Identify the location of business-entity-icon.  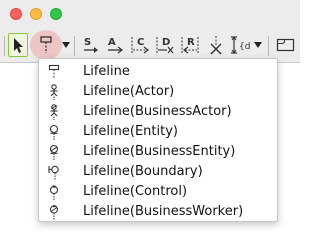
(54, 152).